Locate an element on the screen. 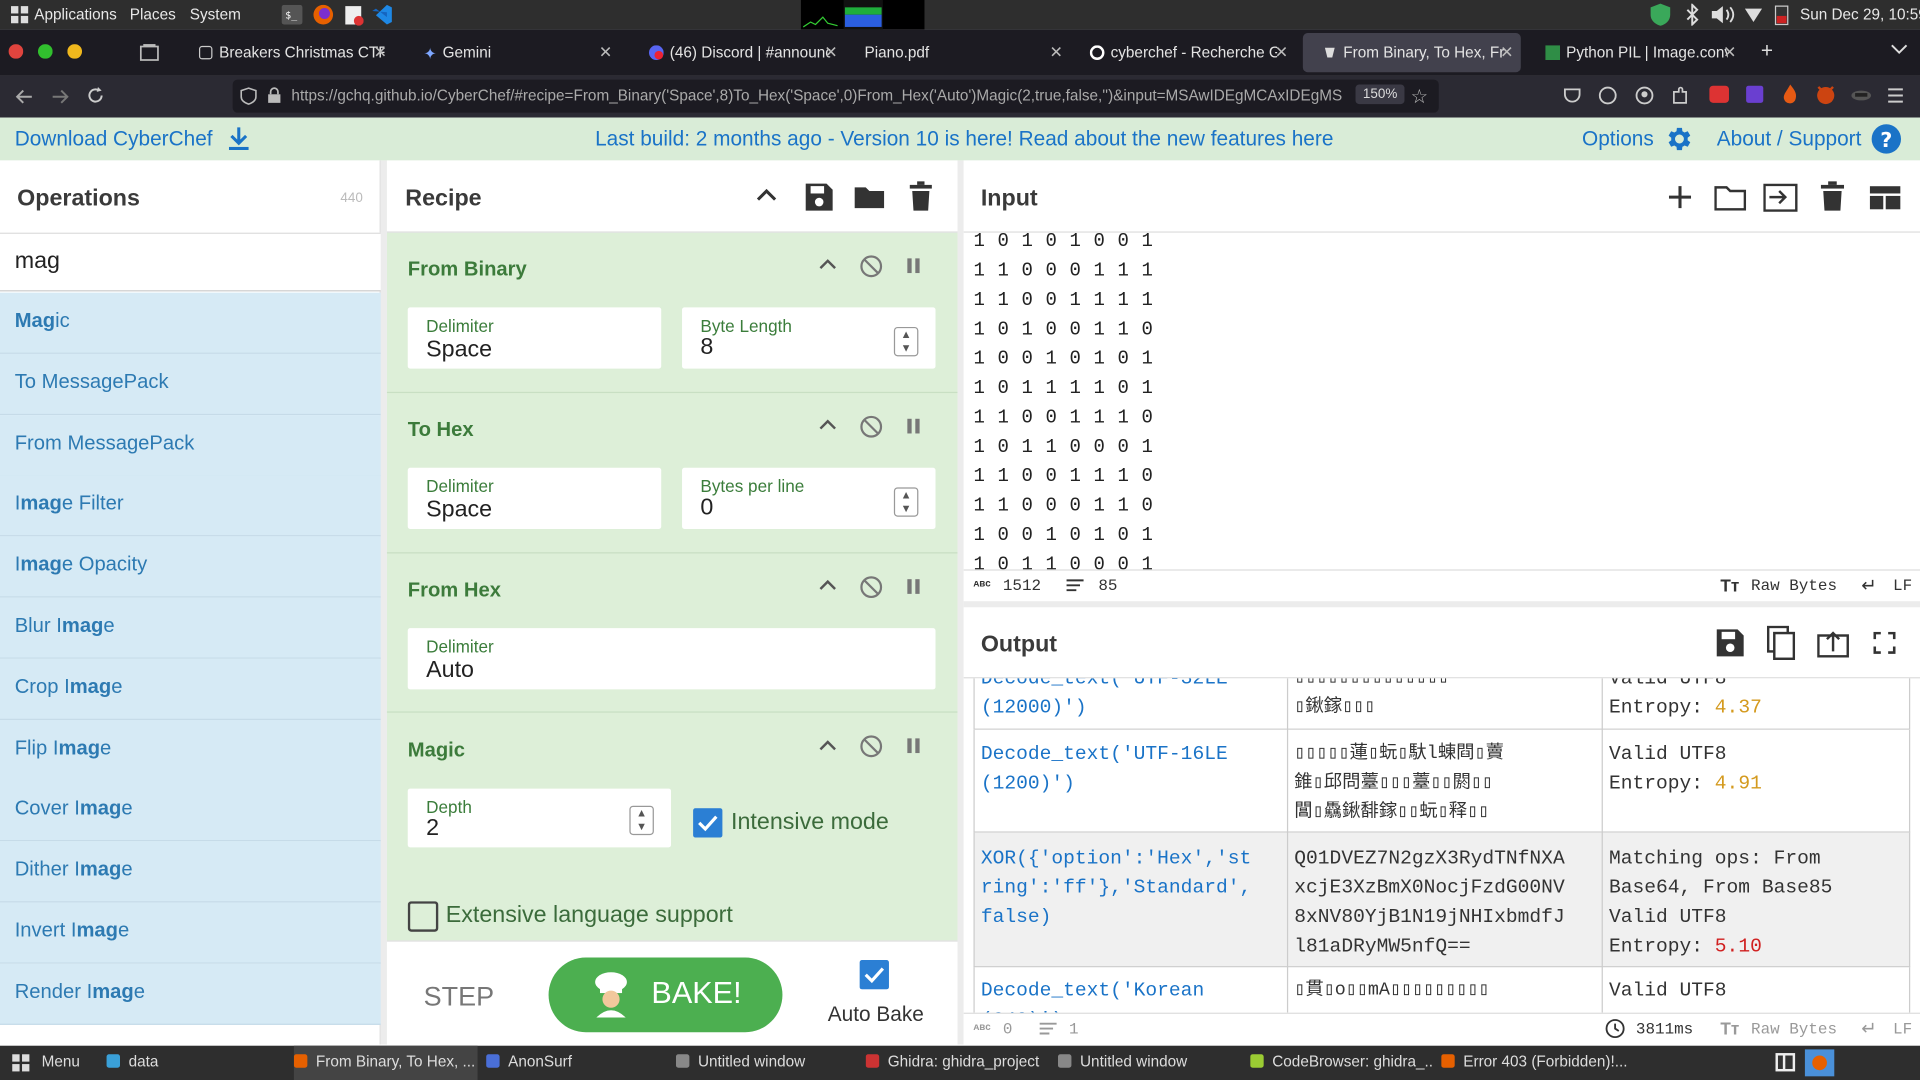 The image size is (1920, 1080). extension-disguise-icon is located at coordinates (1861, 94).